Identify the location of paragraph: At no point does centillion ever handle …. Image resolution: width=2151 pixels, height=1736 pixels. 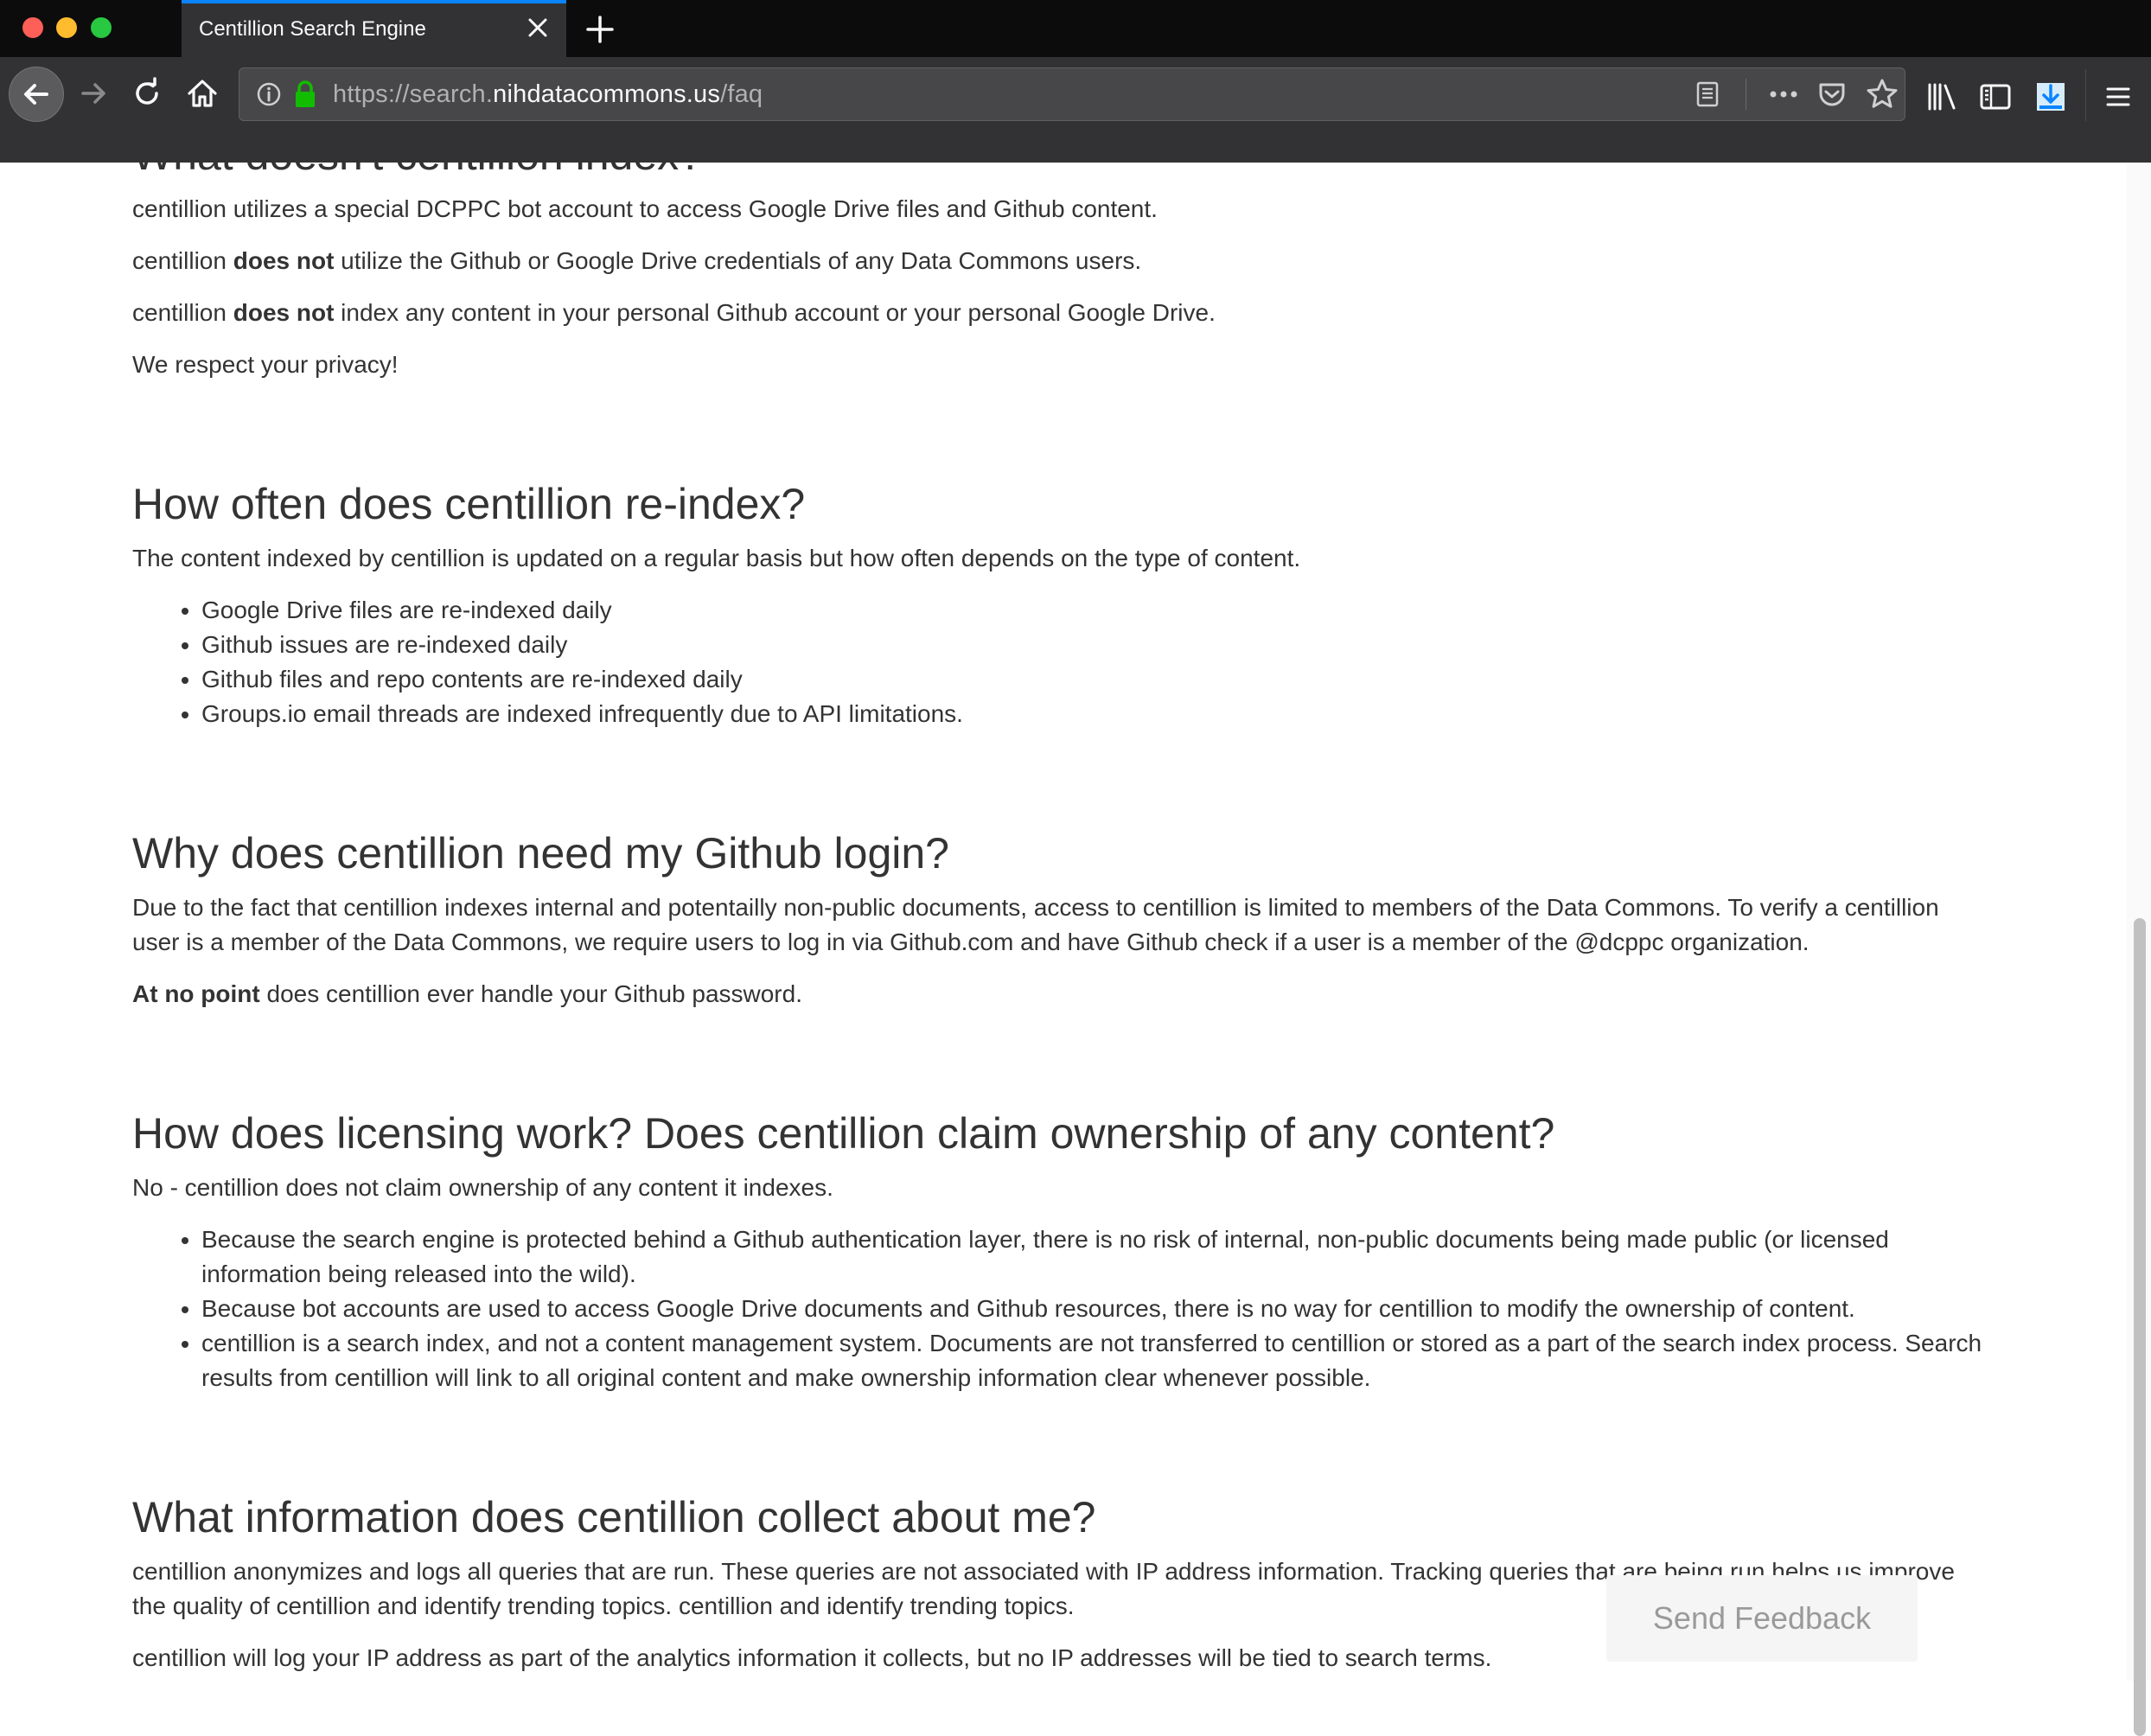
(1057, 994).